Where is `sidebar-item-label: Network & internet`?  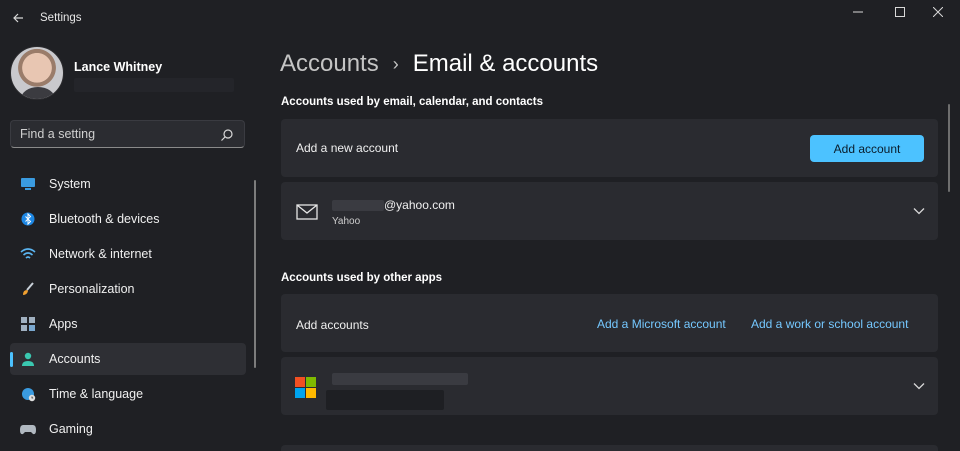 sidebar-item-label: Network & internet is located at coordinates (100, 254).